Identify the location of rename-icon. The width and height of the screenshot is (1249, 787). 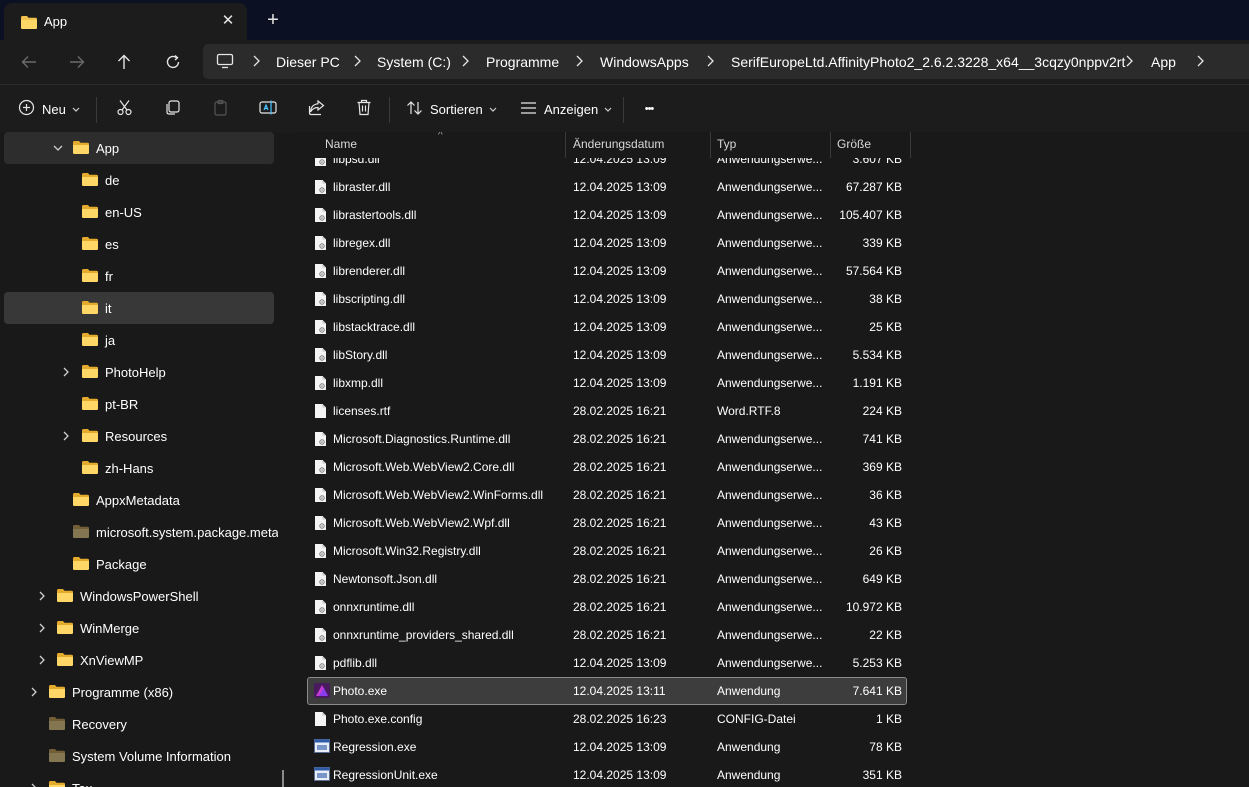
(268, 109).